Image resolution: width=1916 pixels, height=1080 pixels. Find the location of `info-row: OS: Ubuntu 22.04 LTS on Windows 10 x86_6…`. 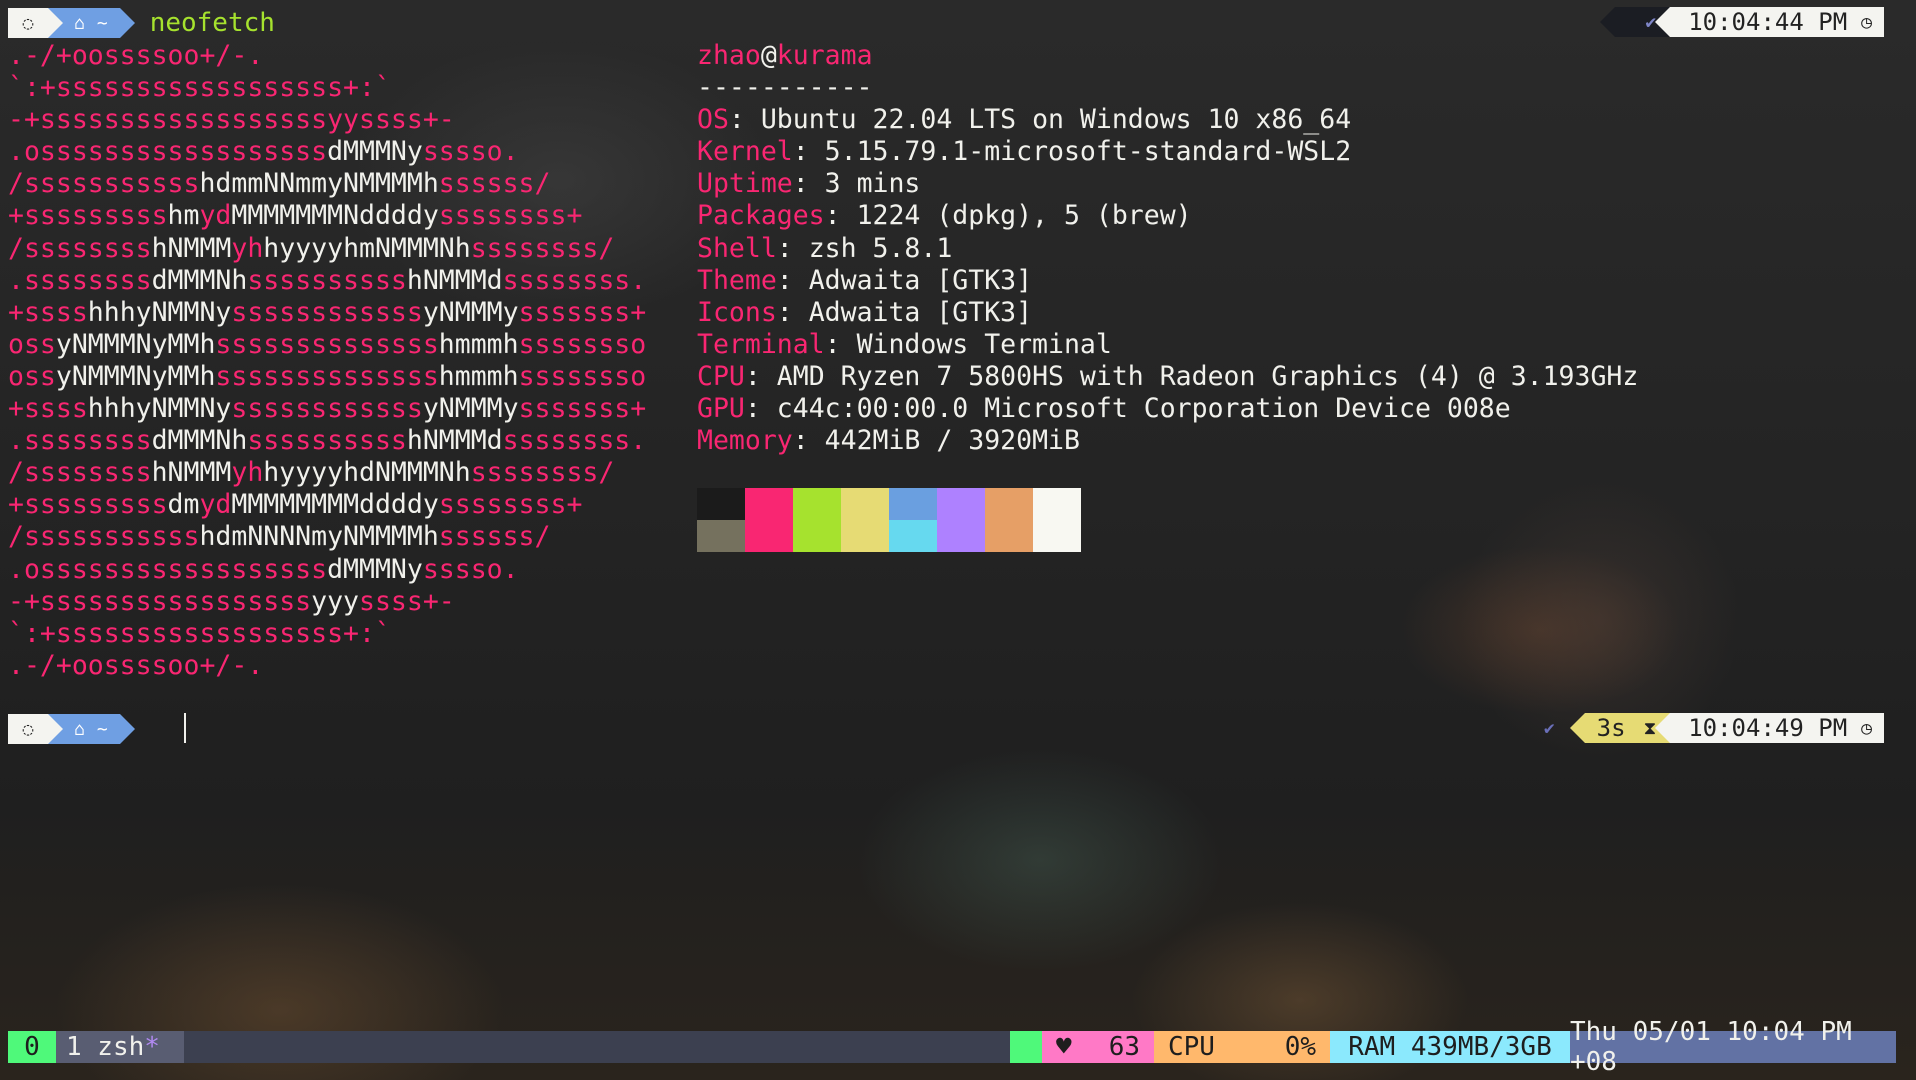

info-row: OS: Ubuntu 22.04 LTS on Windows 10 x86_6… is located at coordinates (1167, 120).